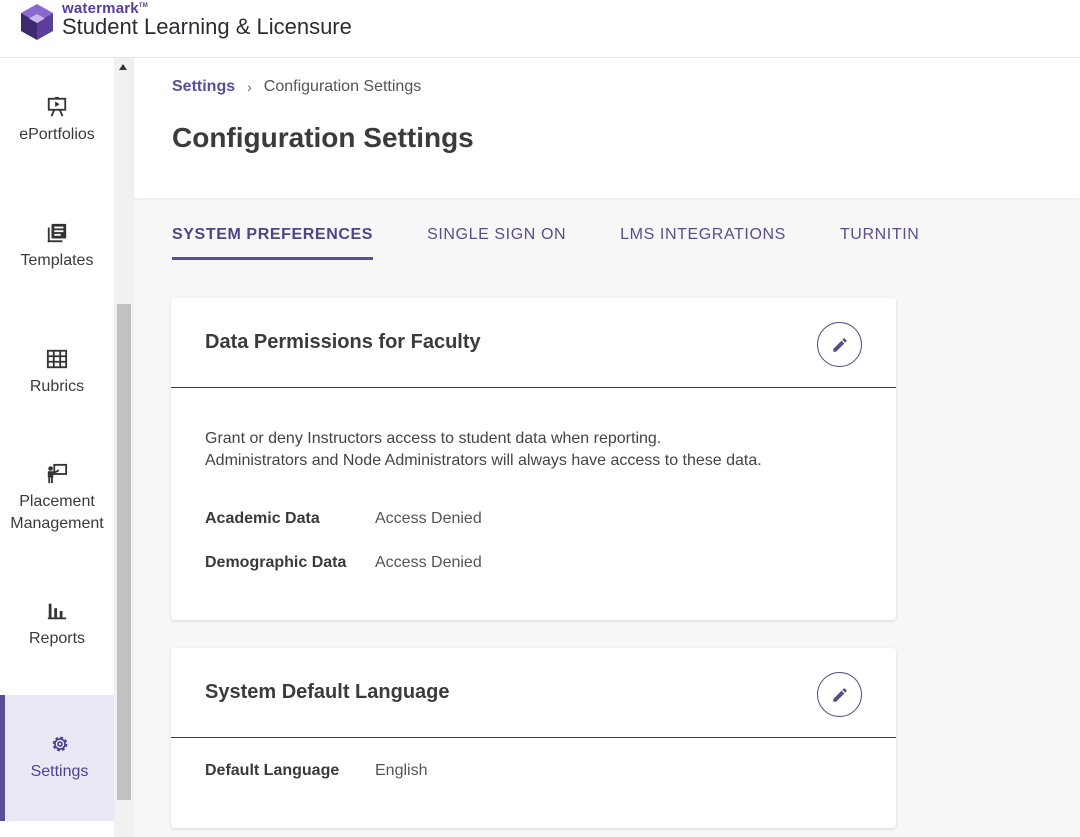 Image resolution: width=1080 pixels, height=837 pixels. What do you see at coordinates (879, 241) in the screenshot?
I see `tab-turnitin: TURNITIN` at bounding box center [879, 241].